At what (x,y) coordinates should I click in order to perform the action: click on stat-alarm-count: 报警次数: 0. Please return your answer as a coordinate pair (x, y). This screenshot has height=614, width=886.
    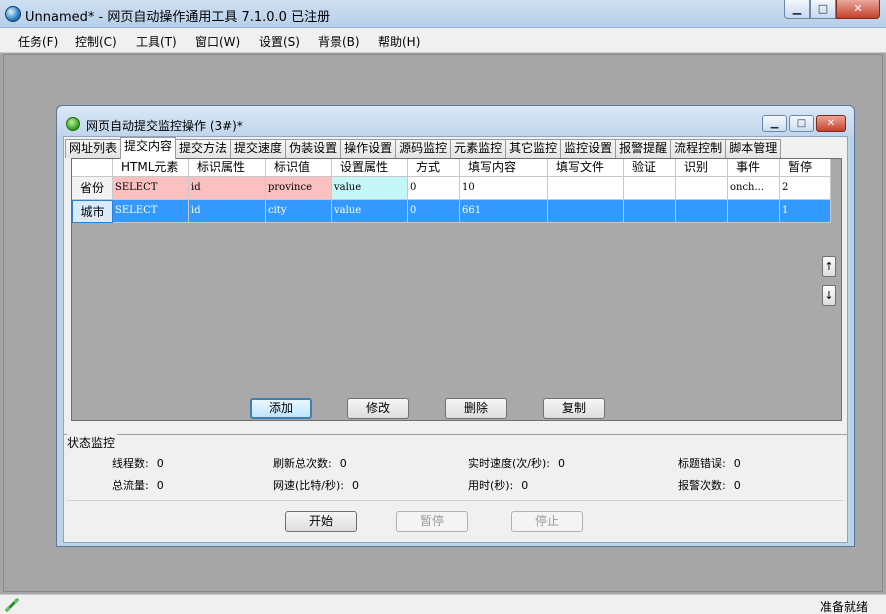
    Looking at the image, I should click on (709, 485).